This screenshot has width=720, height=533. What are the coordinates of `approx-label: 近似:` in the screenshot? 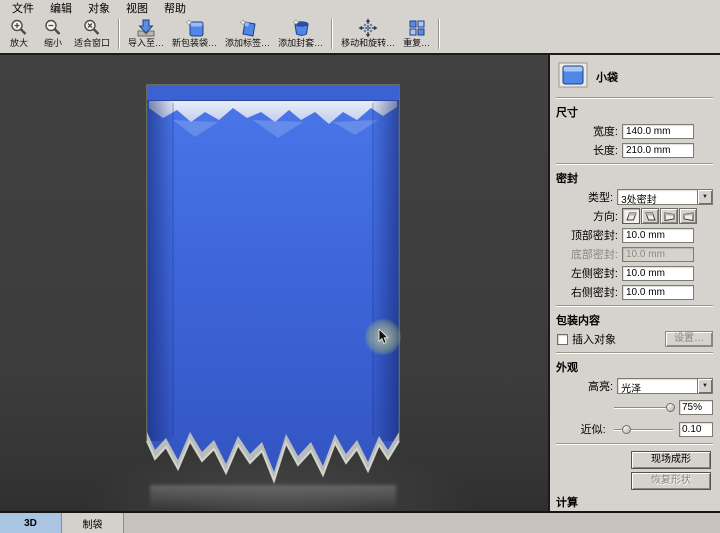 It's located at (593, 430).